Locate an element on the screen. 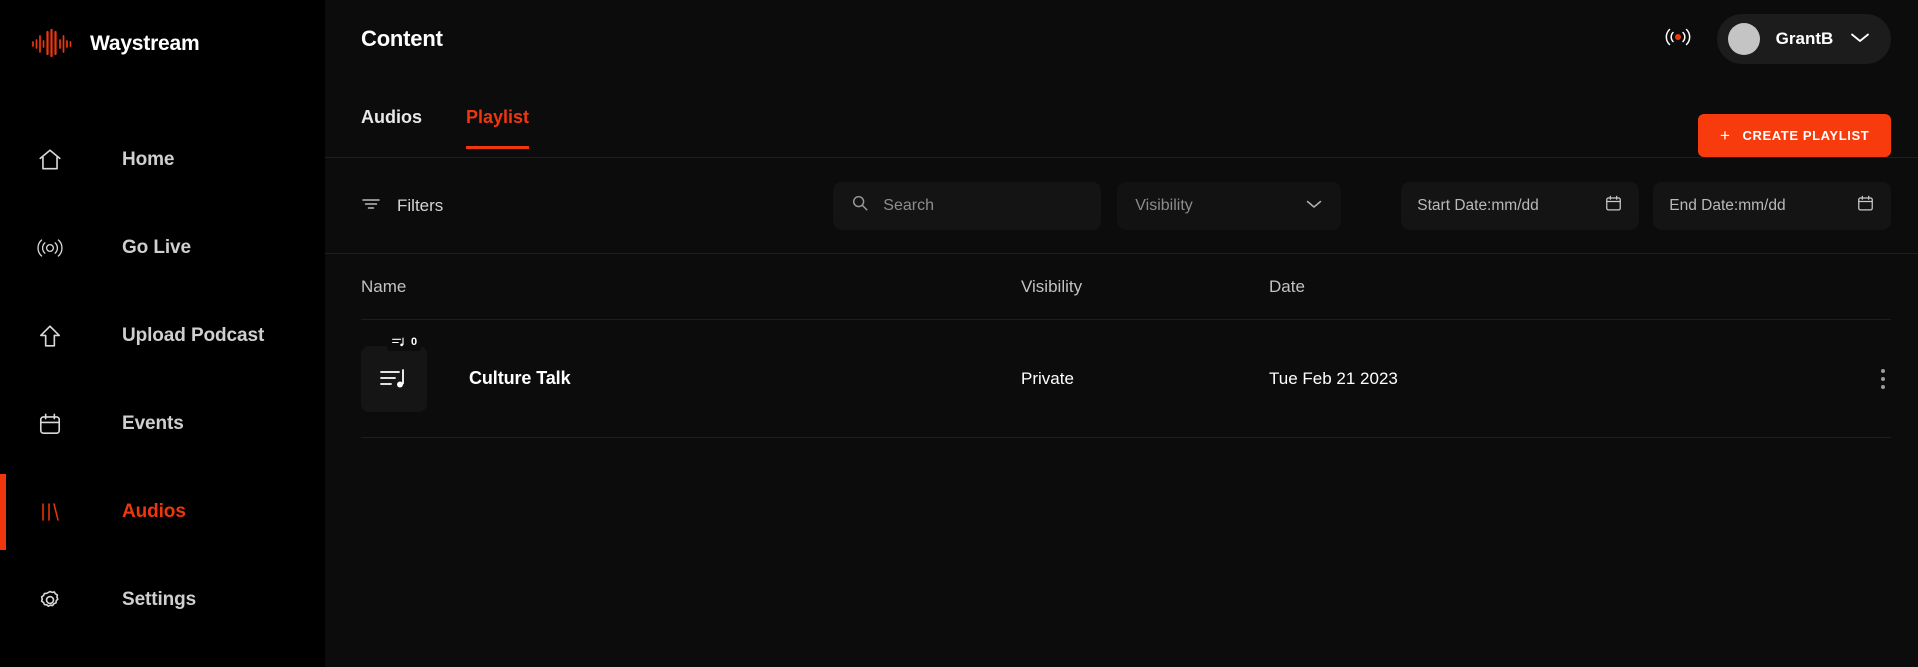  gear-icon is located at coordinates (50, 600).